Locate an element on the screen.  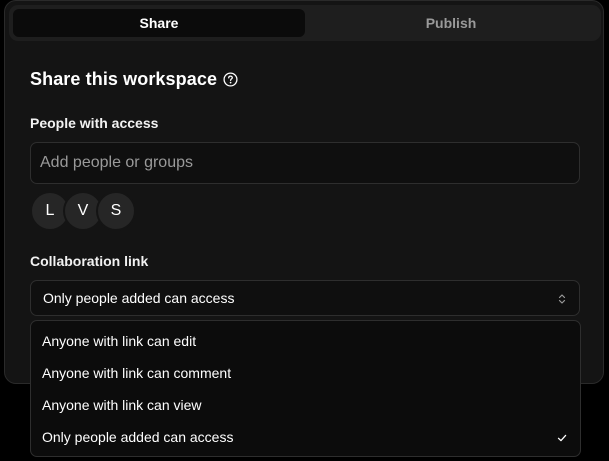
add-people-input is located at coordinates (305, 163).